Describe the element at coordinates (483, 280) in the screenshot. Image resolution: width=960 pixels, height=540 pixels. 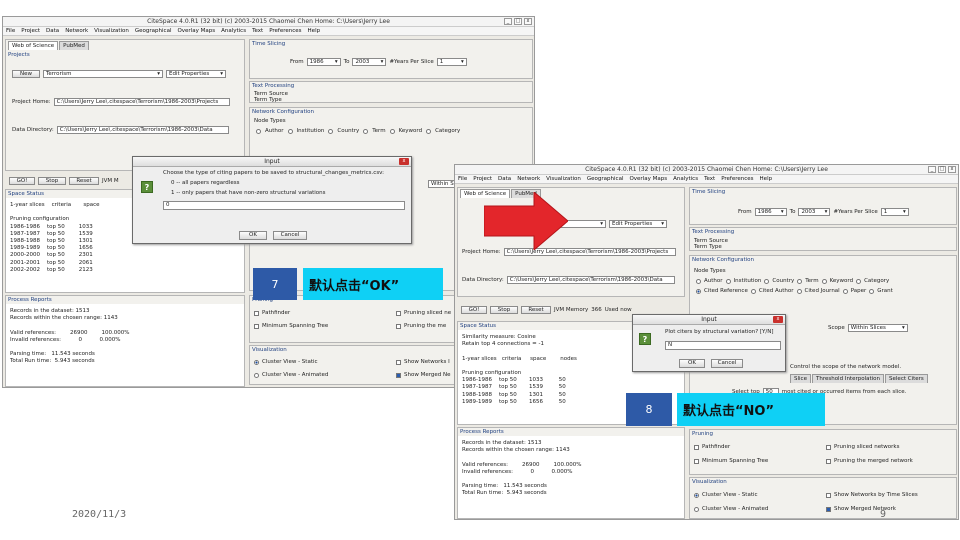
I see `data-directory-label: Data Directory:` at that location.